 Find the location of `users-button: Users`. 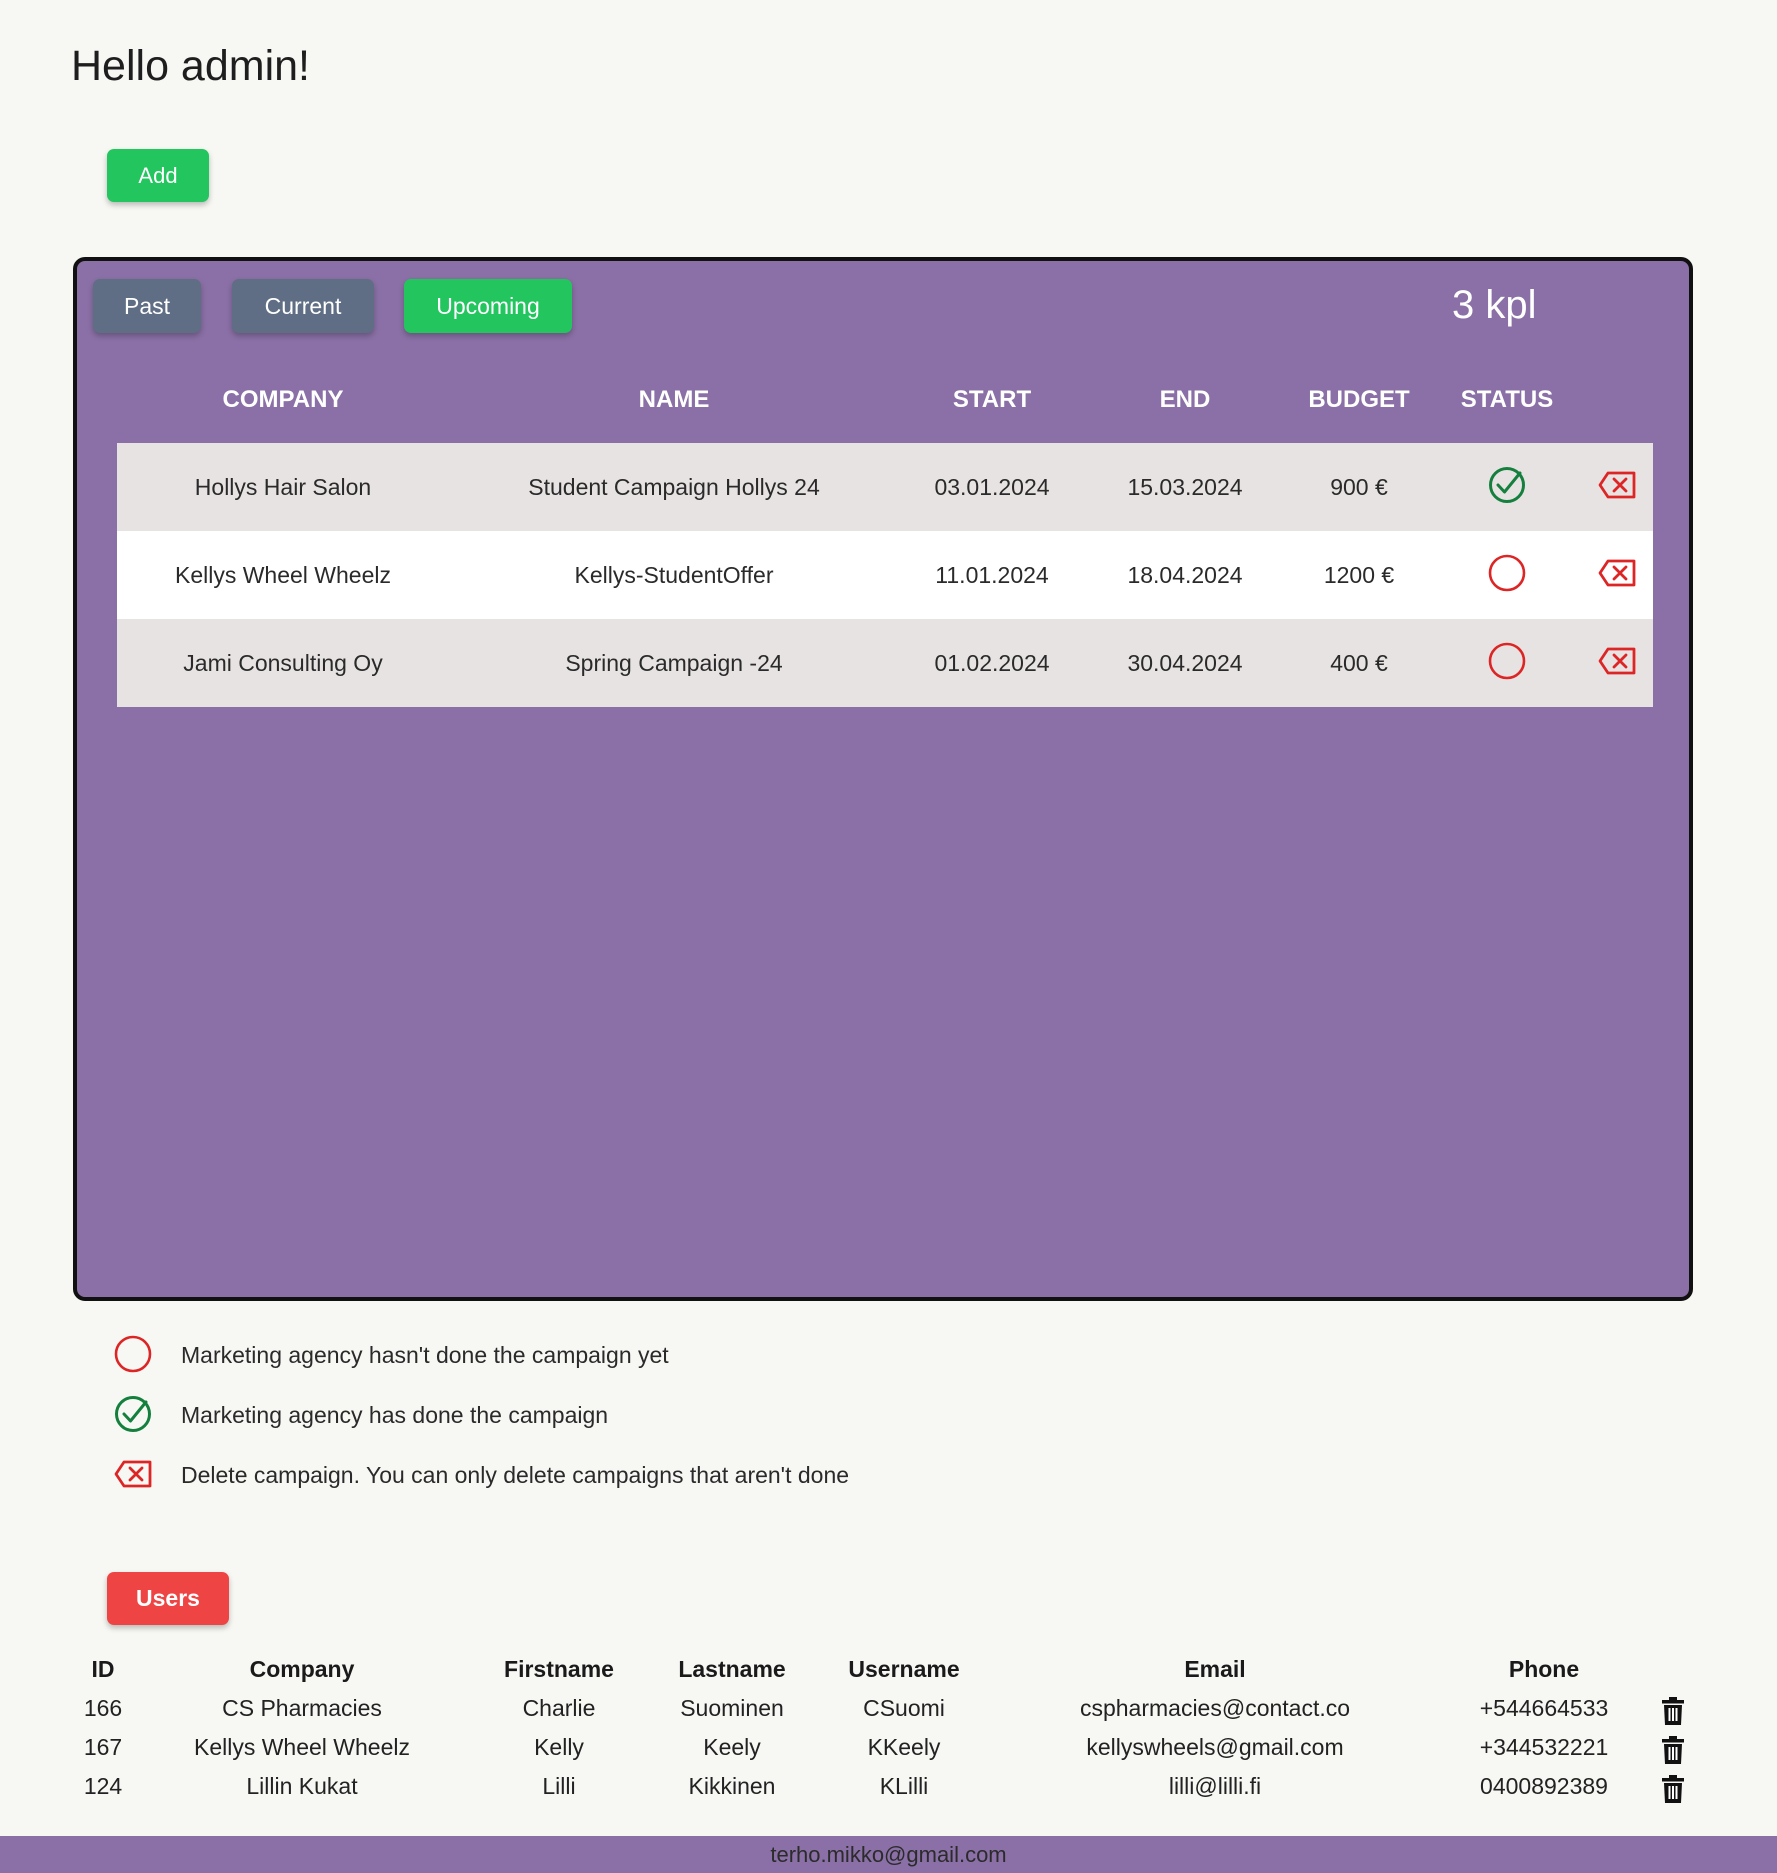

users-button: Users is located at coordinates (168, 1598).